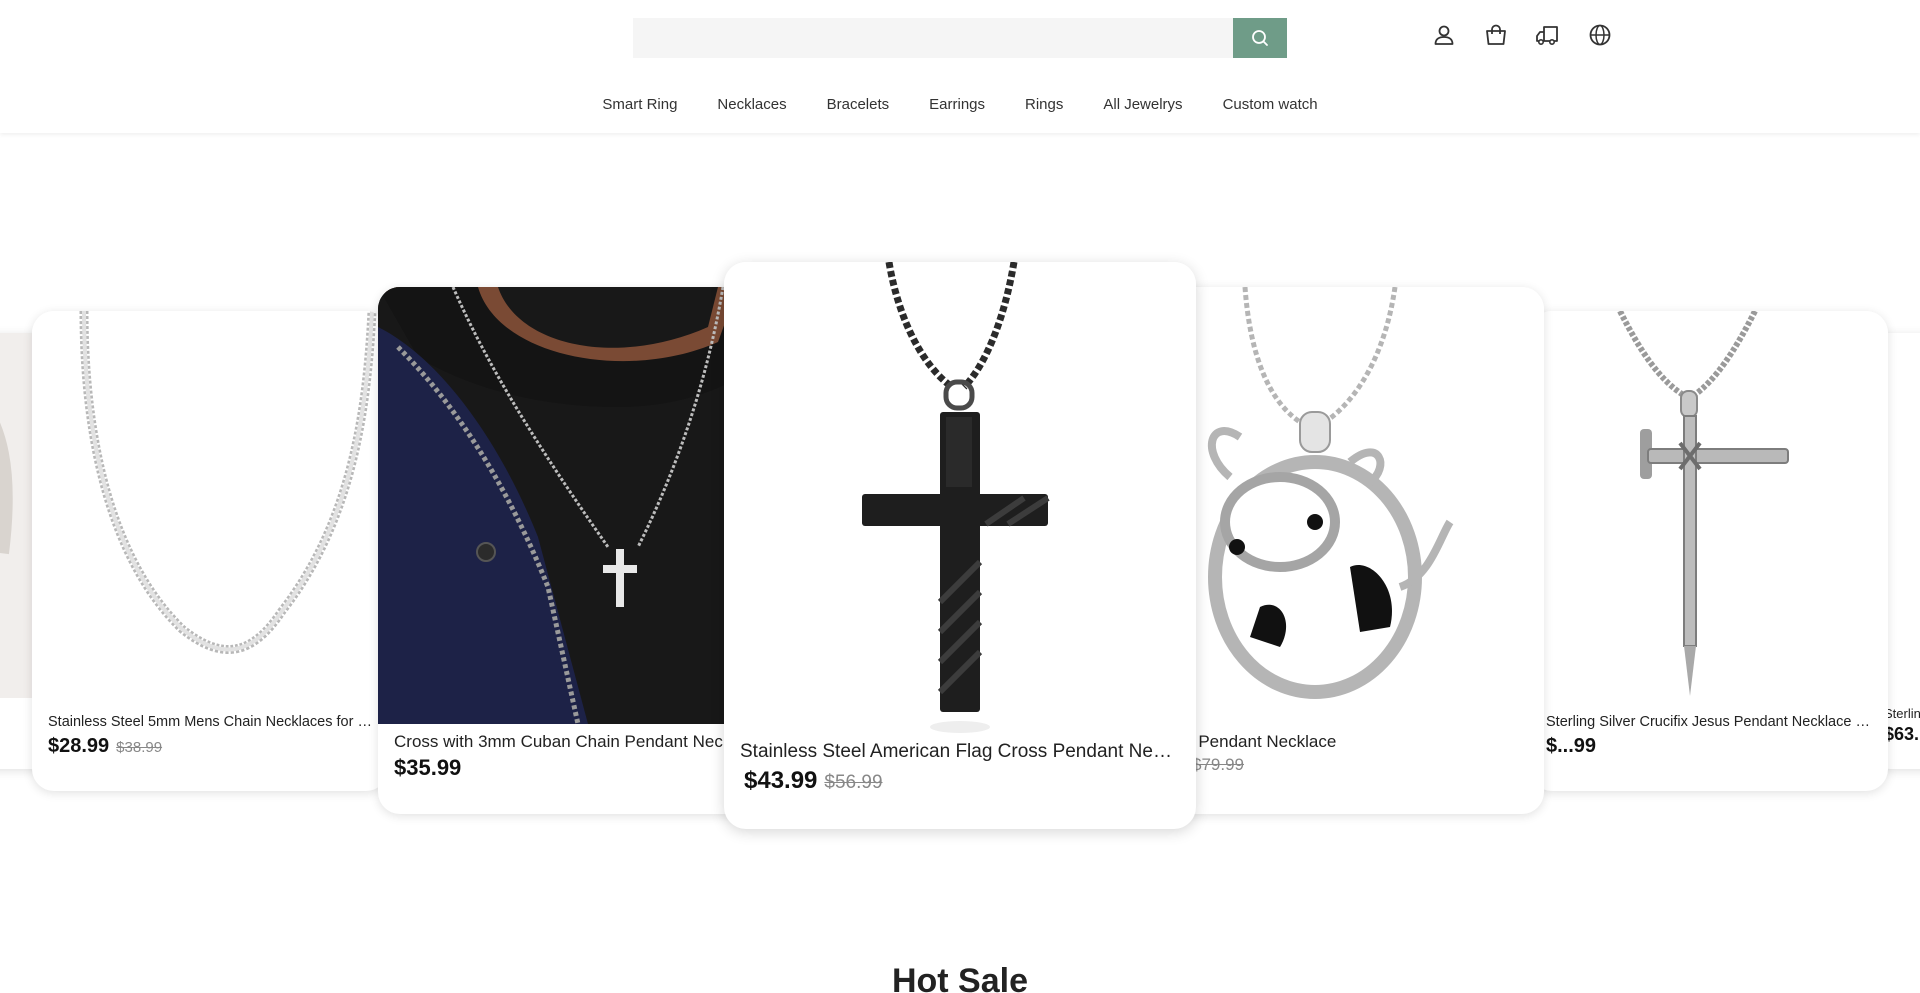 The height and width of the screenshot is (993, 1920). I want to click on product-prices: $35.99, so click(427, 768).